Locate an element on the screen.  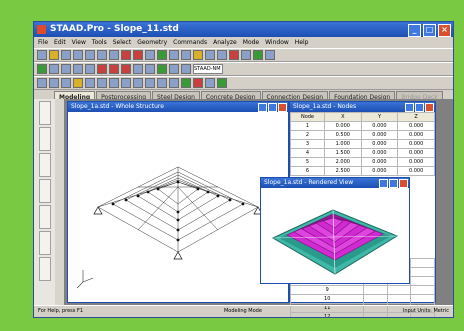
undo-icon is located at coordinates (126, 55).